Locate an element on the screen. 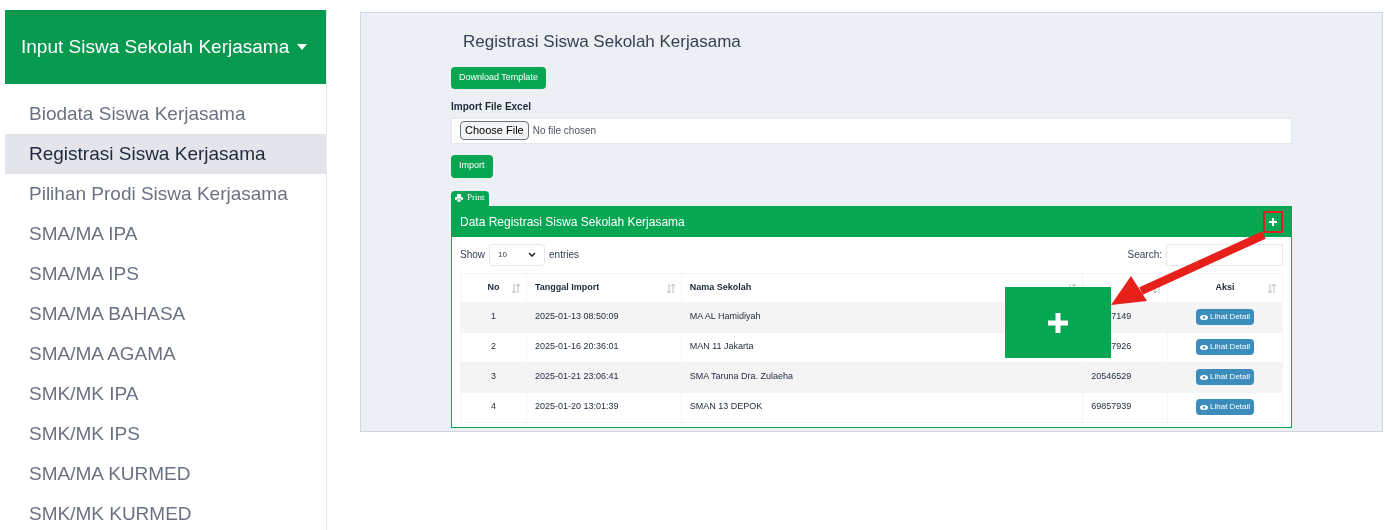 This screenshot has width=1385, height=530. sidebar-item: SMA/MA BAHASA is located at coordinates (165, 314).